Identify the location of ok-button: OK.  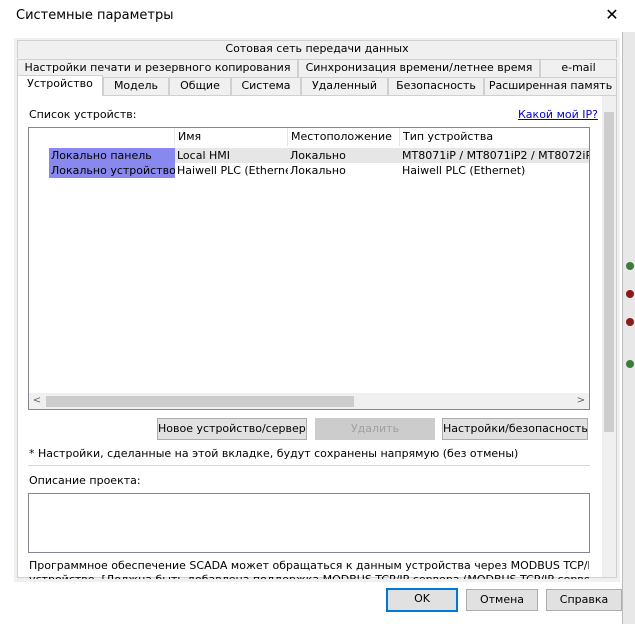
(422, 600).